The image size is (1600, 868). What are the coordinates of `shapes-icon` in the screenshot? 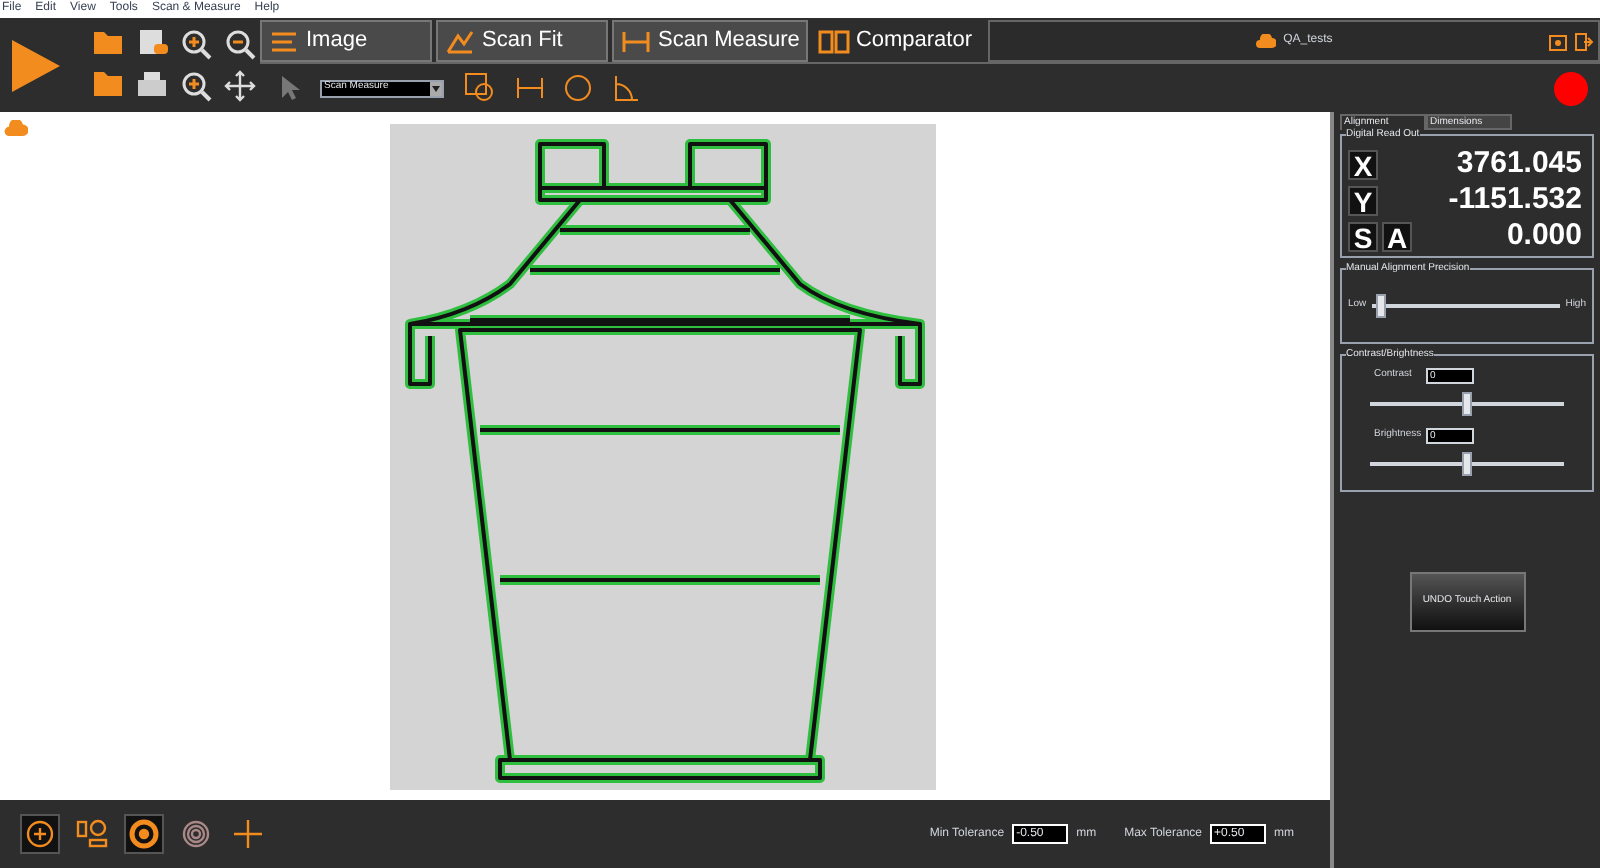 It's located at (92, 834).